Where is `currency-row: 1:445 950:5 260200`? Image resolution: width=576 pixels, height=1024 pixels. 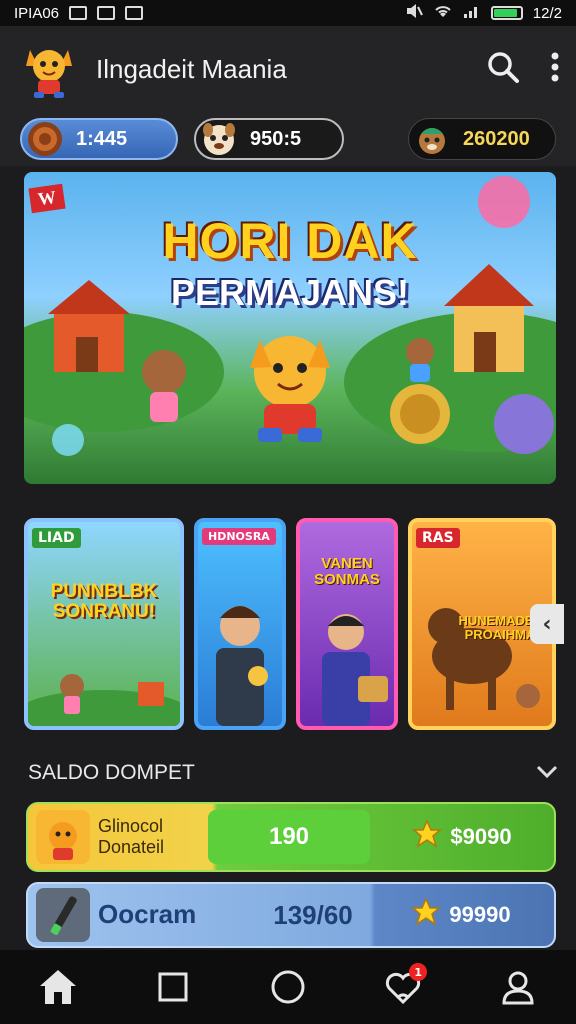
currency-row: 1:445 950:5 260200 is located at coordinates (288, 139).